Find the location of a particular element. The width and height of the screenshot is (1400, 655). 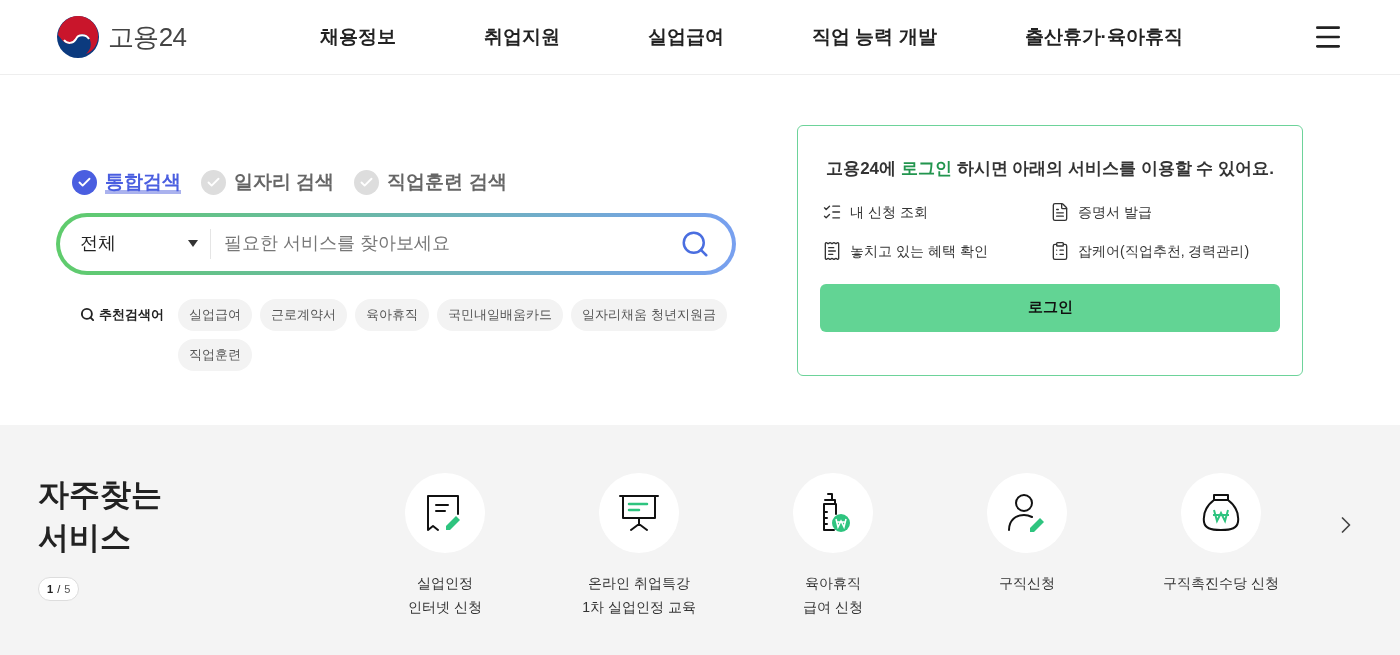

dropdown-caret-icon is located at coordinates (193, 243).